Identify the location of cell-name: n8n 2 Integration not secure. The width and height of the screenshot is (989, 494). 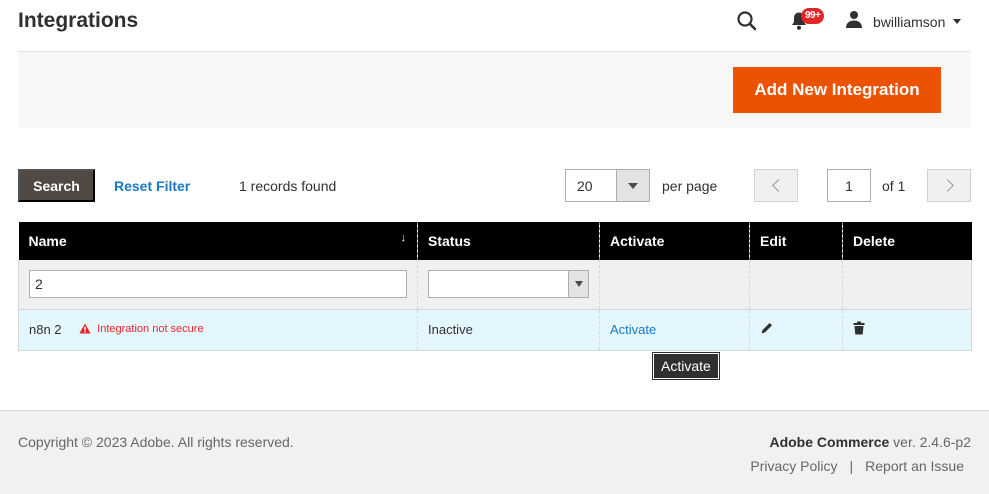
(218, 330).